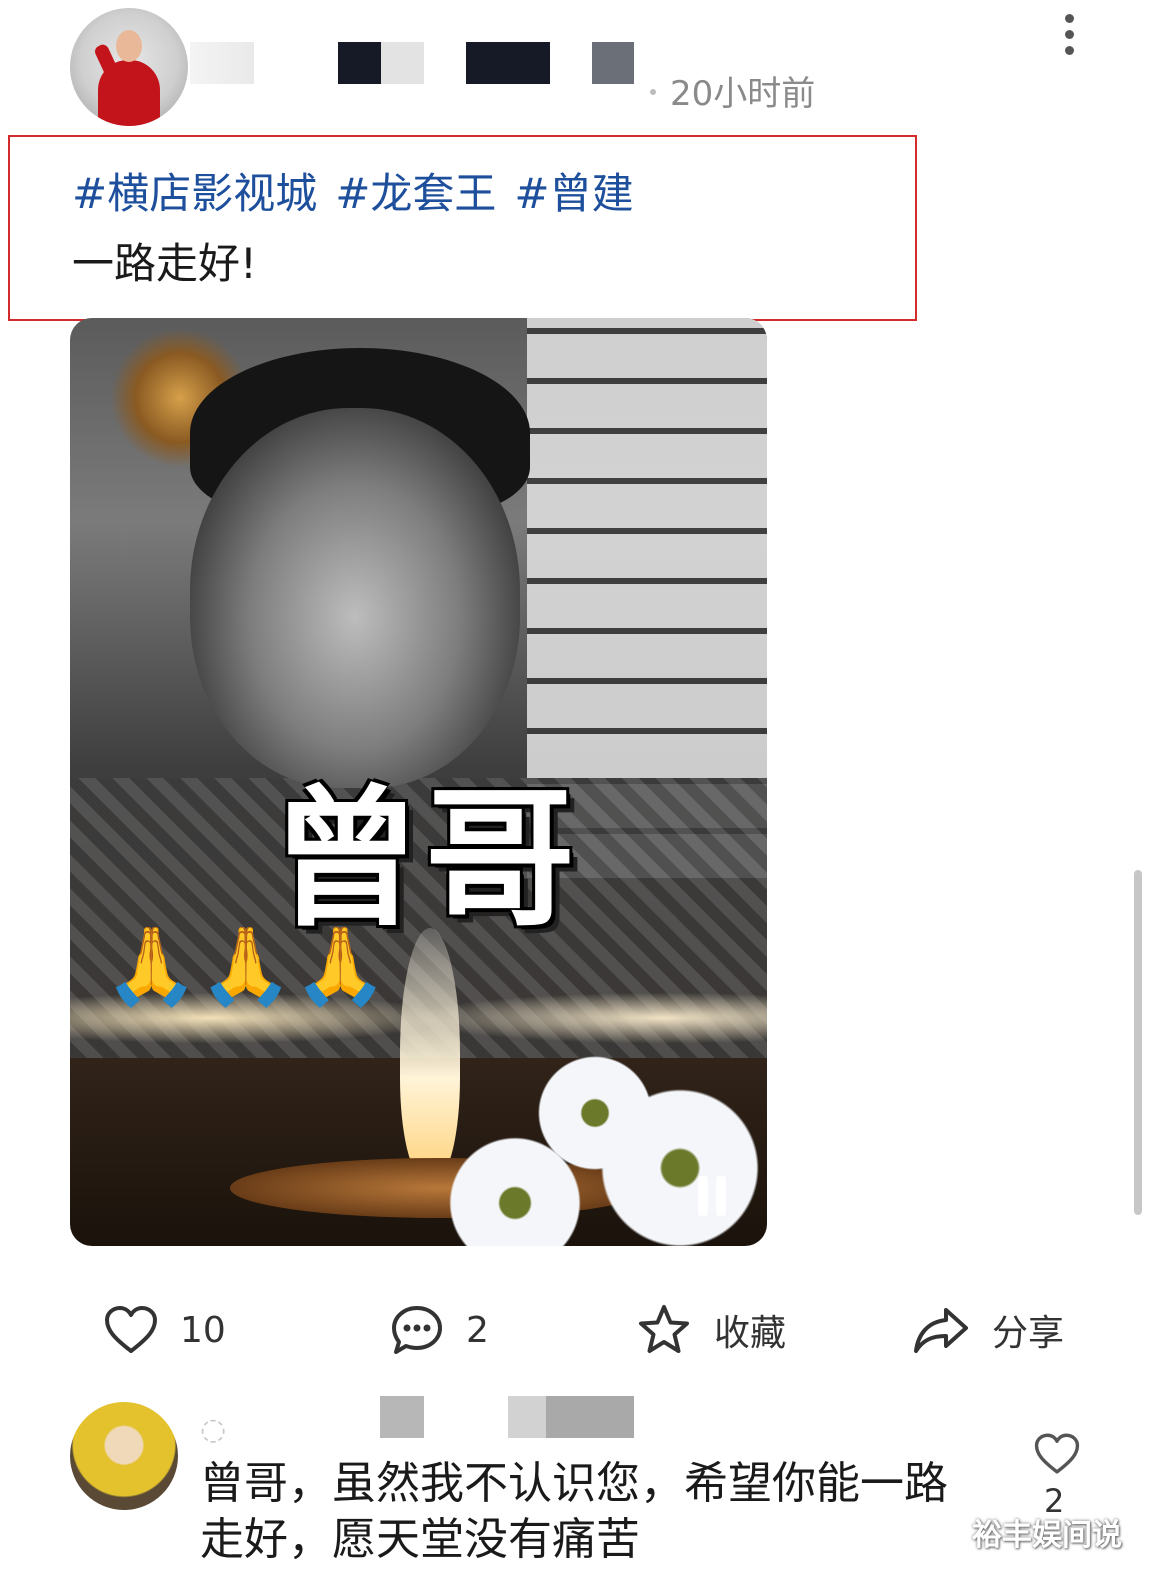  Describe the element at coordinates (355, 598) in the screenshot. I see `video-subject-face` at that location.